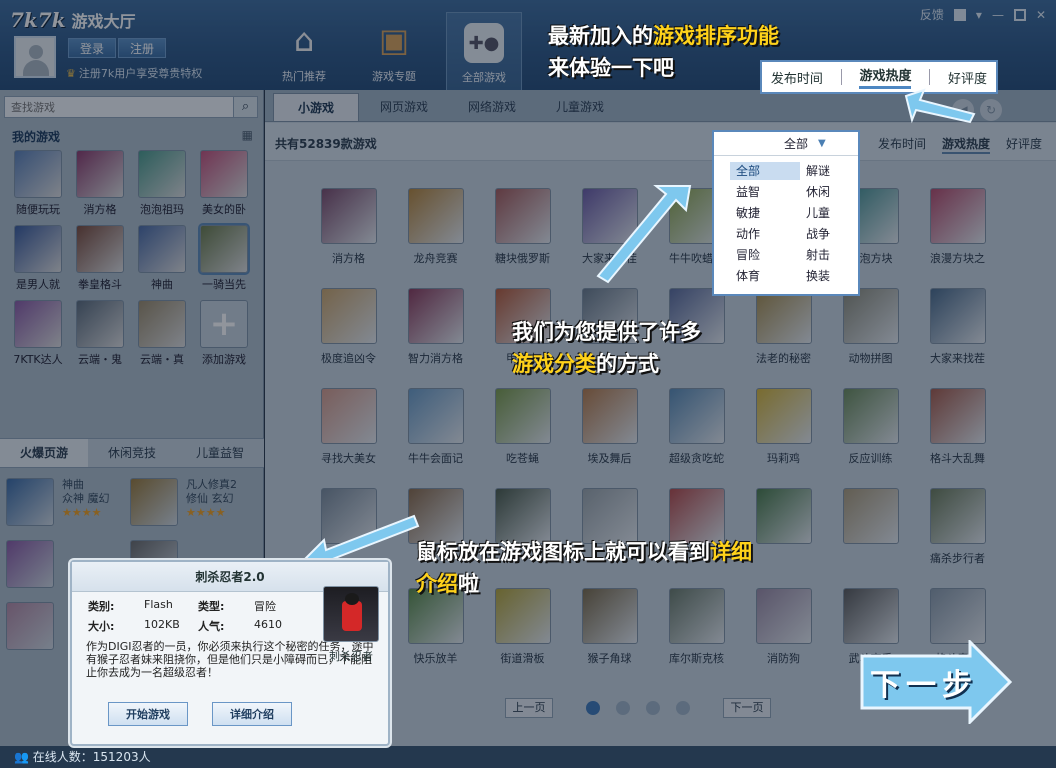 This screenshot has height=768, width=1056. What do you see at coordinates (991, 110) in the screenshot?
I see `refresh-icon: ↻` at bounding box center [991, 110].